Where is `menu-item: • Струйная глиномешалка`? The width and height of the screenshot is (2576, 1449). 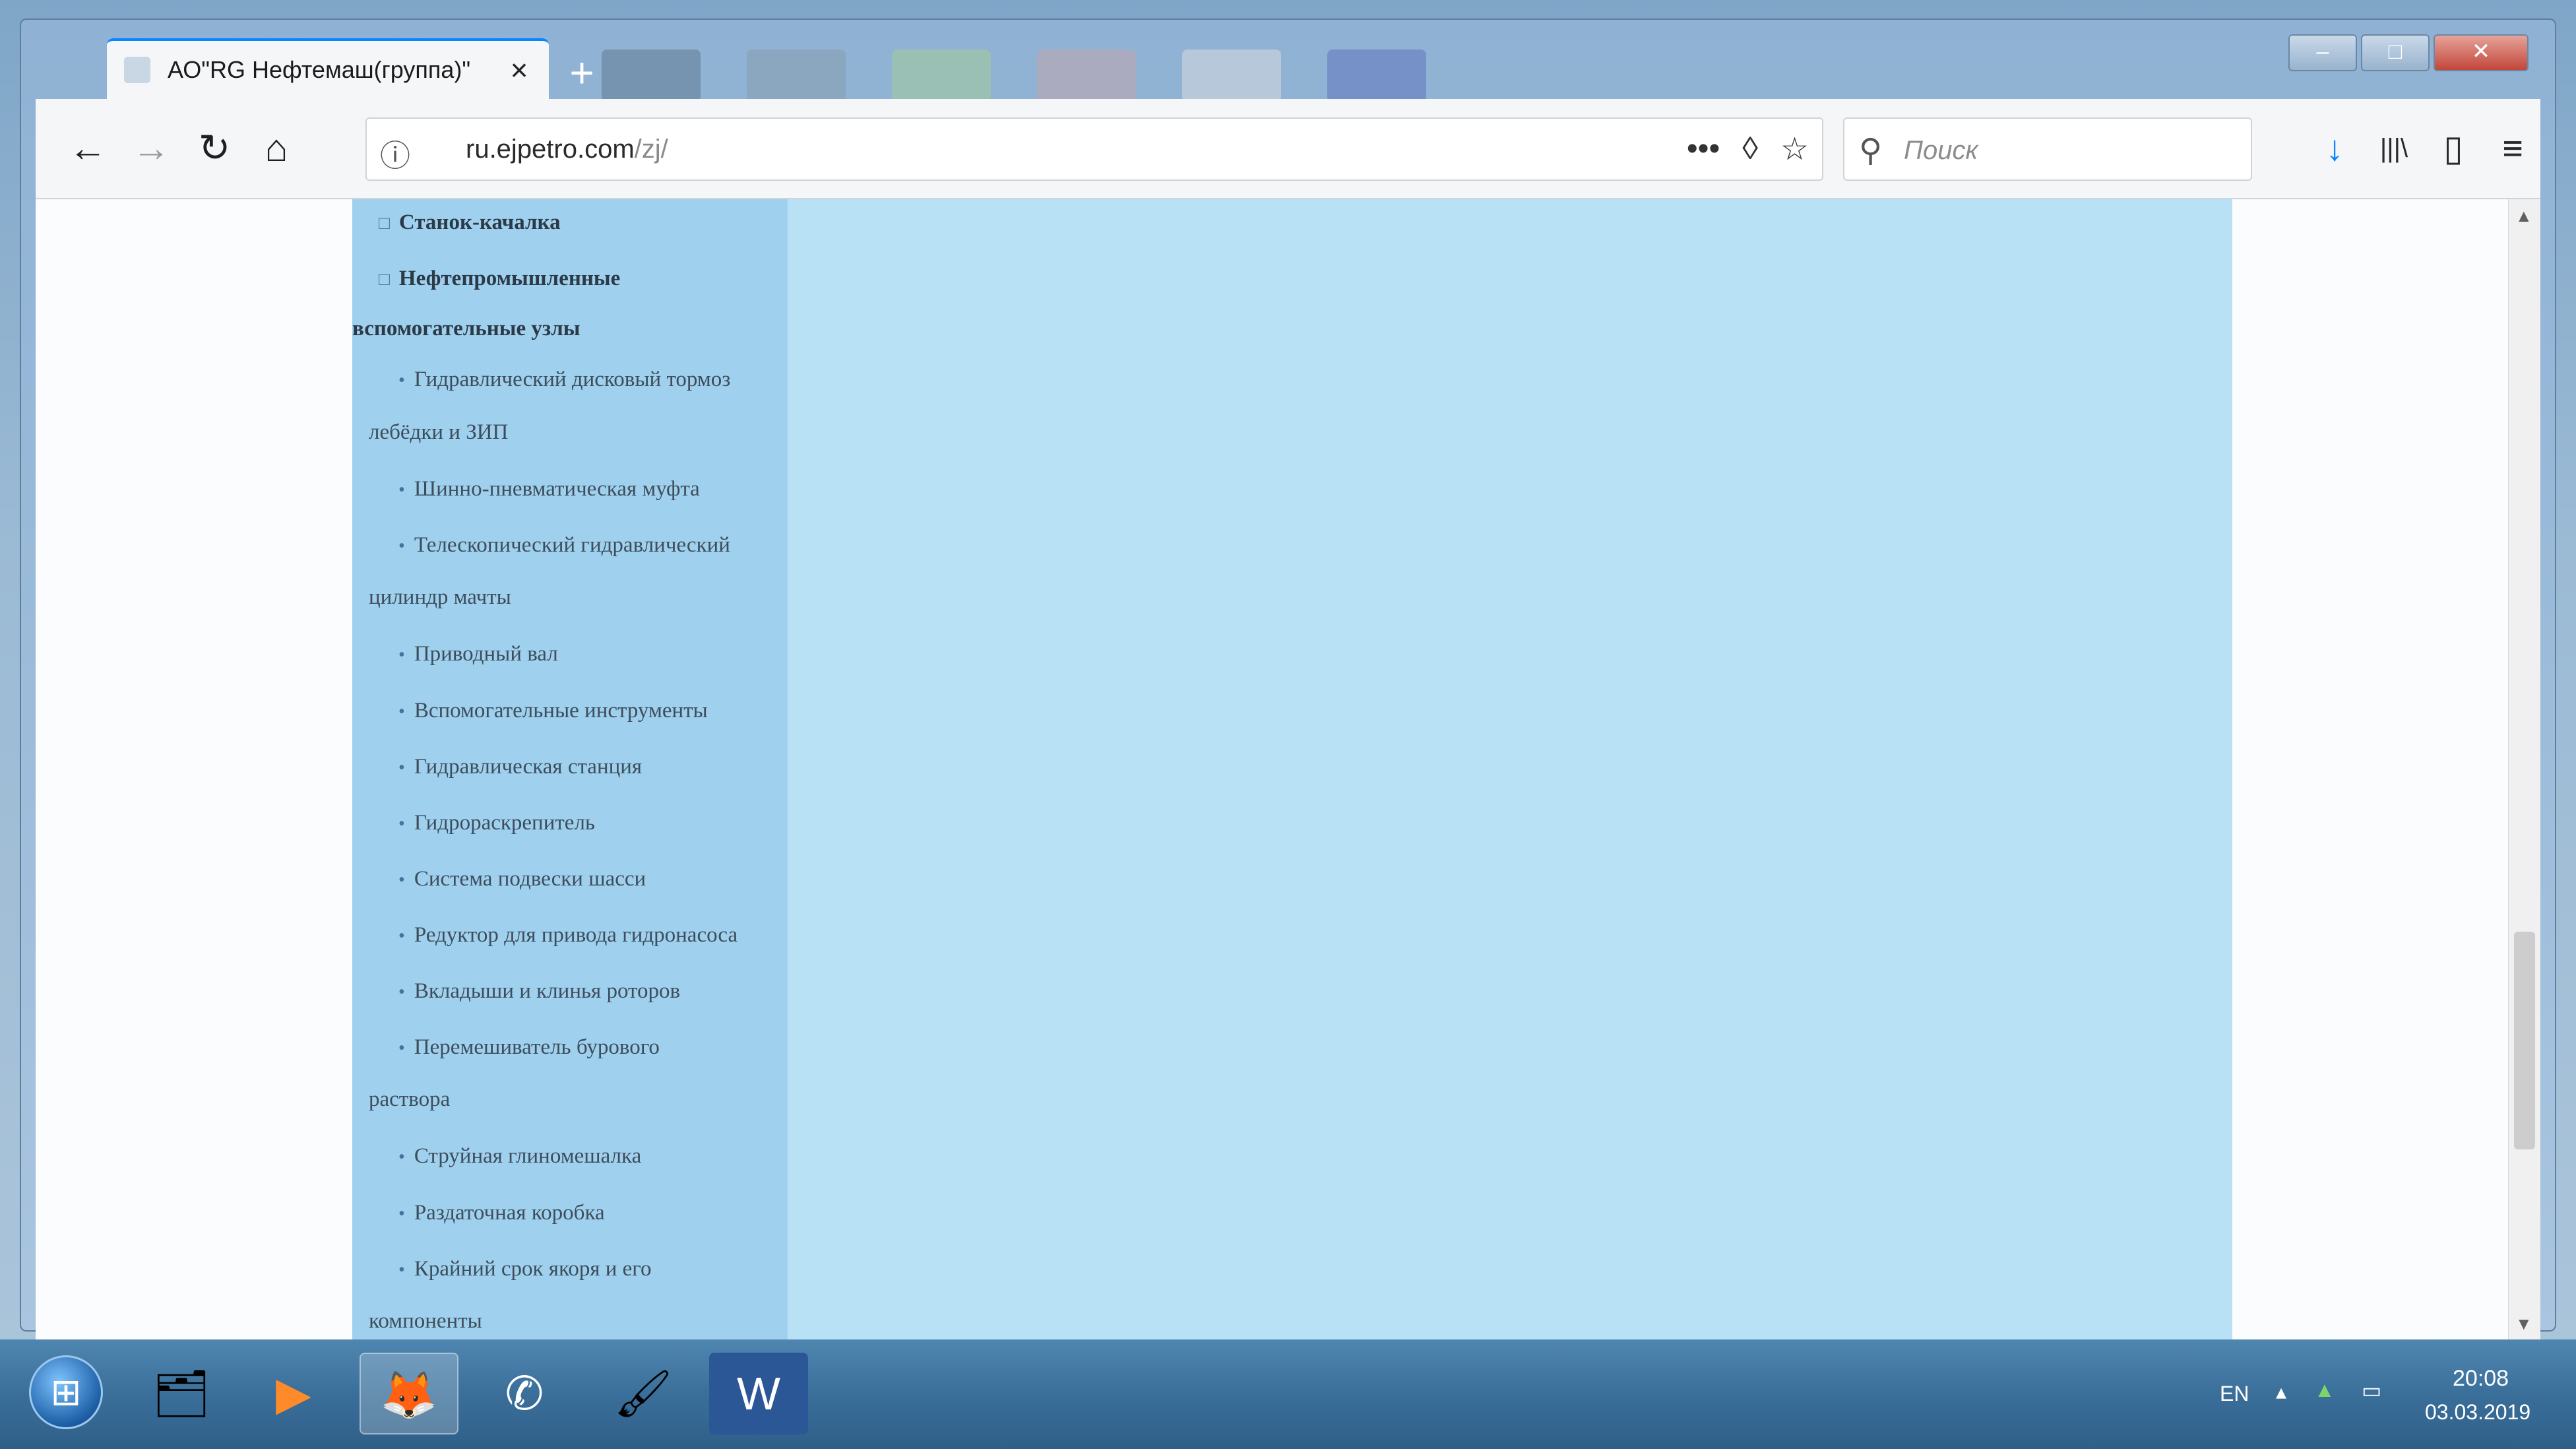
menu-item: • Струйная глиномешалка is located at coordinates (519, 1157).